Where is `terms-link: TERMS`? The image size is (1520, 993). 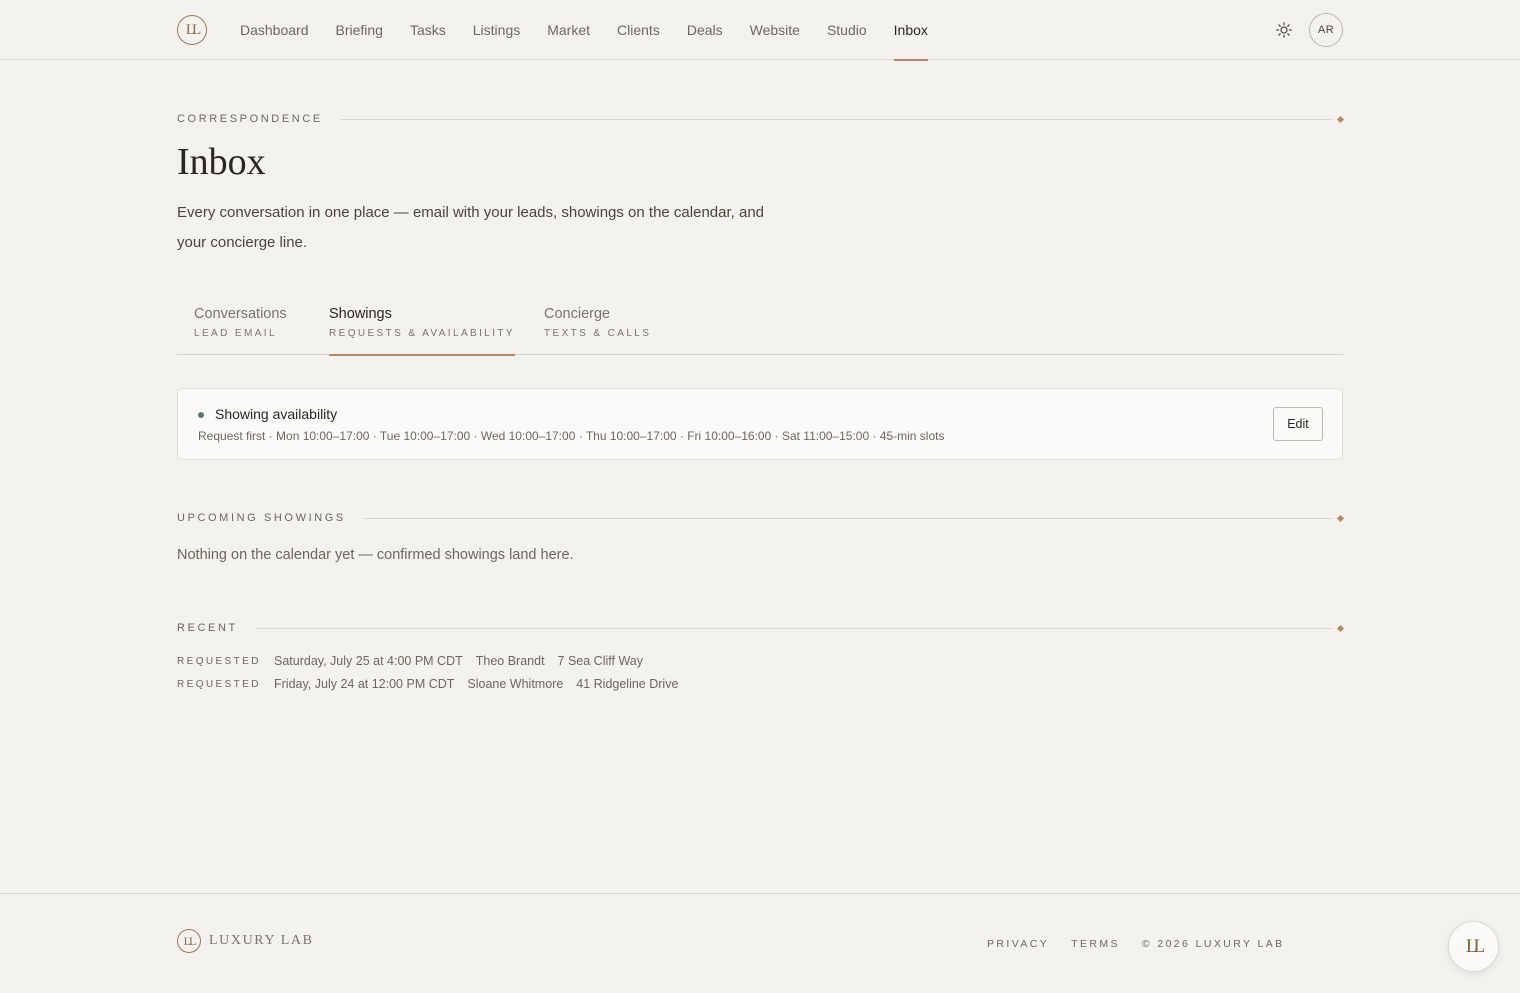
terms-link: TERMS is located at coordinates (1095, 944).